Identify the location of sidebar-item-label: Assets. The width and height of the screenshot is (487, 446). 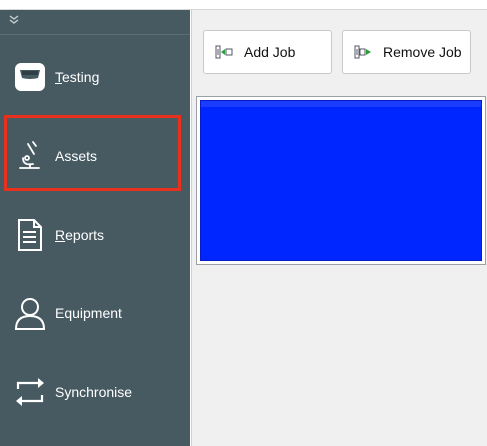
(76, 156).